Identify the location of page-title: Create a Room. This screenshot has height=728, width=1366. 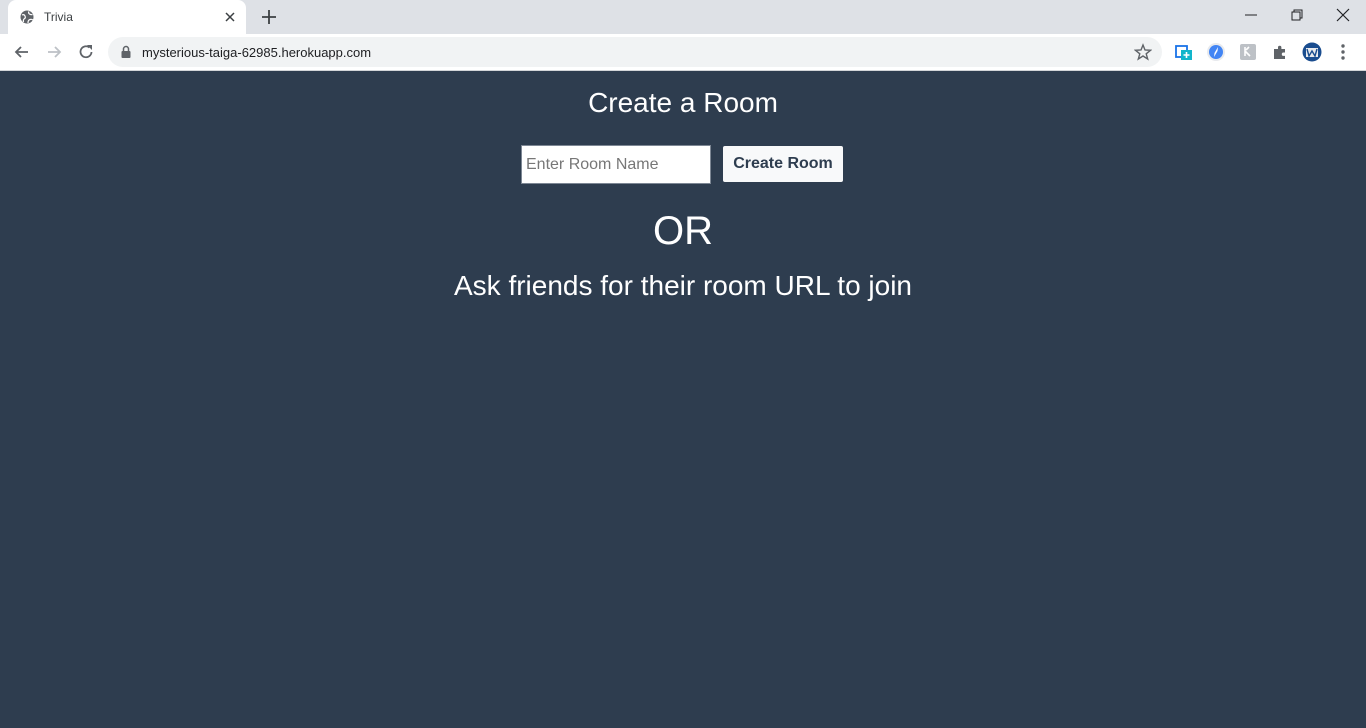
(683, 102).